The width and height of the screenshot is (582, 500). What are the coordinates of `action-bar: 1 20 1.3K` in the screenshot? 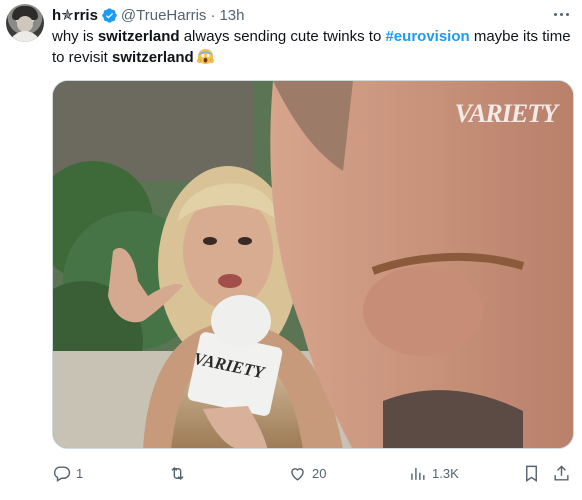 It's located at (312, 473).